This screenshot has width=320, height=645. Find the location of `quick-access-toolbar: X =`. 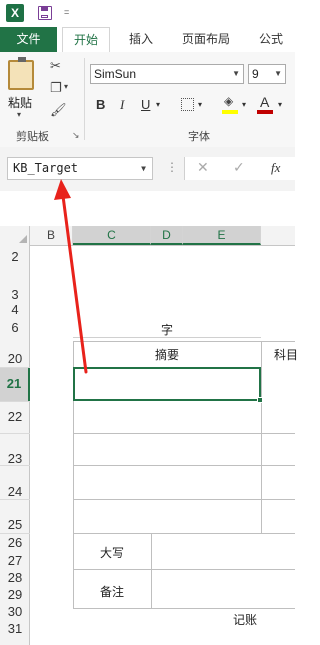

quick-access-toolbar: X = is located at coordinates (147, 13).